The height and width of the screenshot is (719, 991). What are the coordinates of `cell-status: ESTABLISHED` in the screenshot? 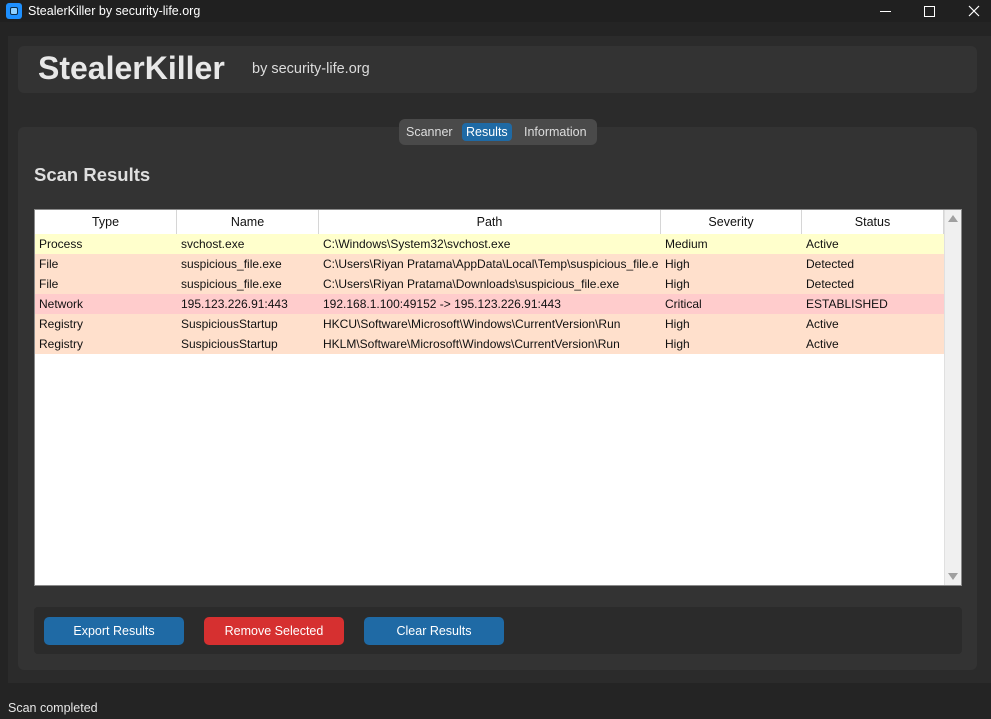 It's located at (847, 304).